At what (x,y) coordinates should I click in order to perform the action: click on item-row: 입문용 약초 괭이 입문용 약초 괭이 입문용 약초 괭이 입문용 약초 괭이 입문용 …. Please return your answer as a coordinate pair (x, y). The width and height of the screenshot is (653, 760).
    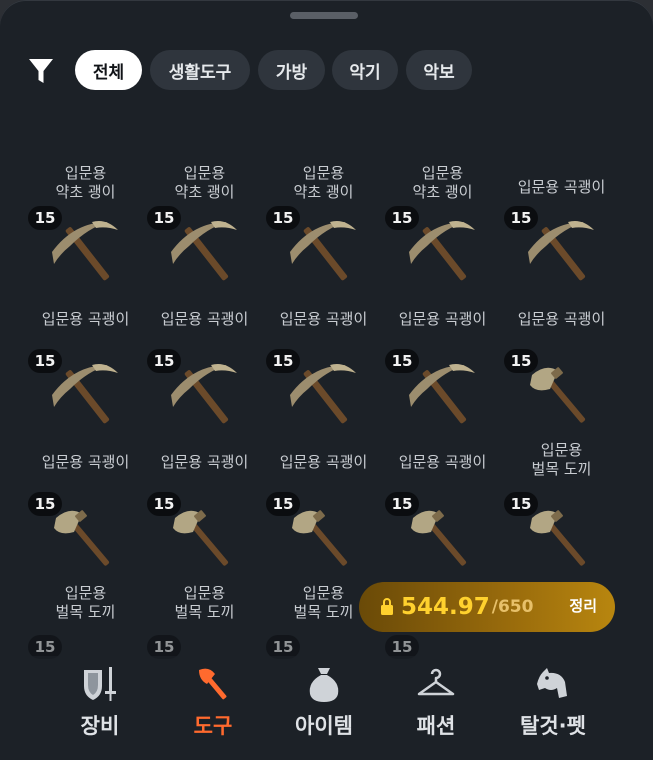
    Looking at the image, I should click on (326, 148).